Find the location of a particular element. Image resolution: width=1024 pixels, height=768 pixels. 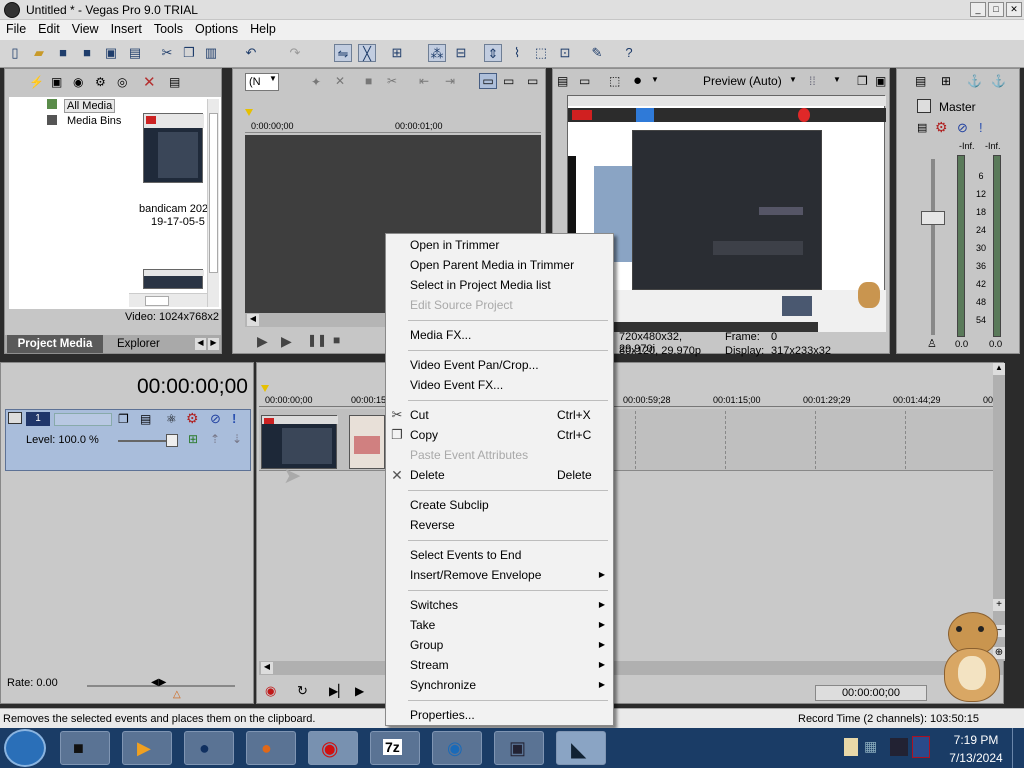

ignore-grouping-icon: ⊟ is located at coordinates (461, 53).